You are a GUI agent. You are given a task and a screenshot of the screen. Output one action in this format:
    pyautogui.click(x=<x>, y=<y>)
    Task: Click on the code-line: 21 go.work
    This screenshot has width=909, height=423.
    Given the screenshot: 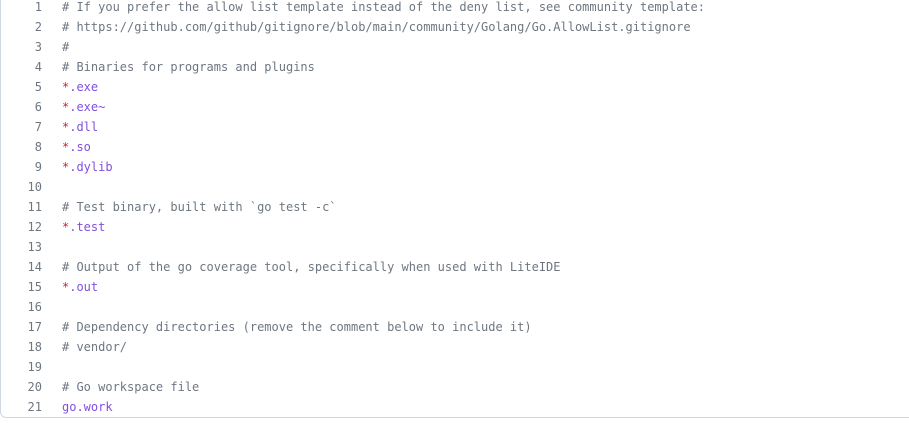 What is the action you would take?
    pyautogui.click(x=455, y=407)
    